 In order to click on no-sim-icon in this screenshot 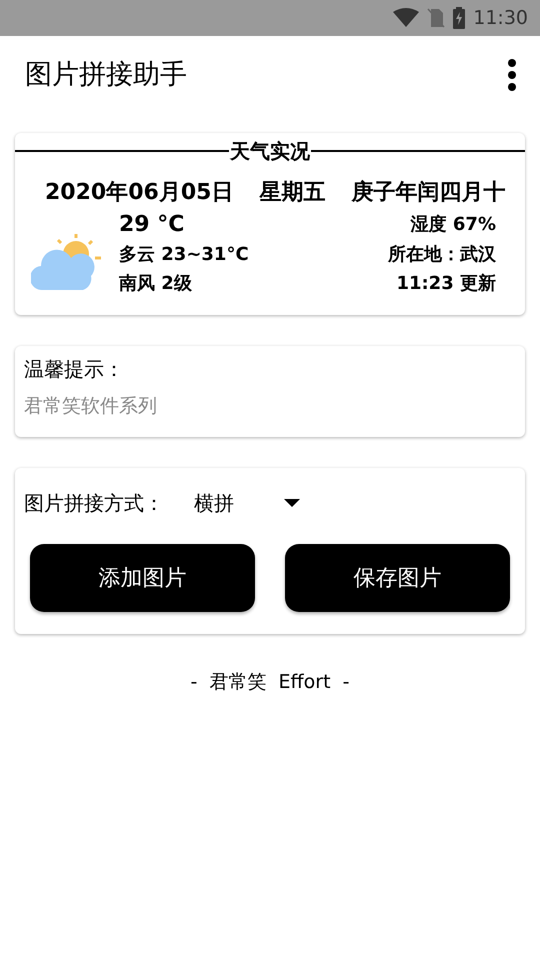, I will do `click(436, 18)`.